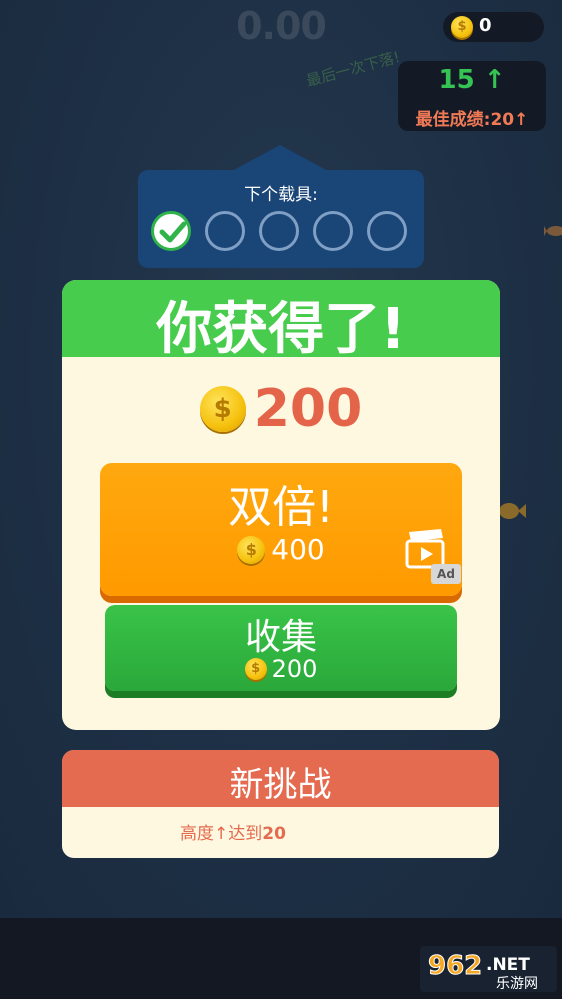  Describe the element at coordinates (425, 549) in the screenshot. I see `video-ad-icon` at that location.